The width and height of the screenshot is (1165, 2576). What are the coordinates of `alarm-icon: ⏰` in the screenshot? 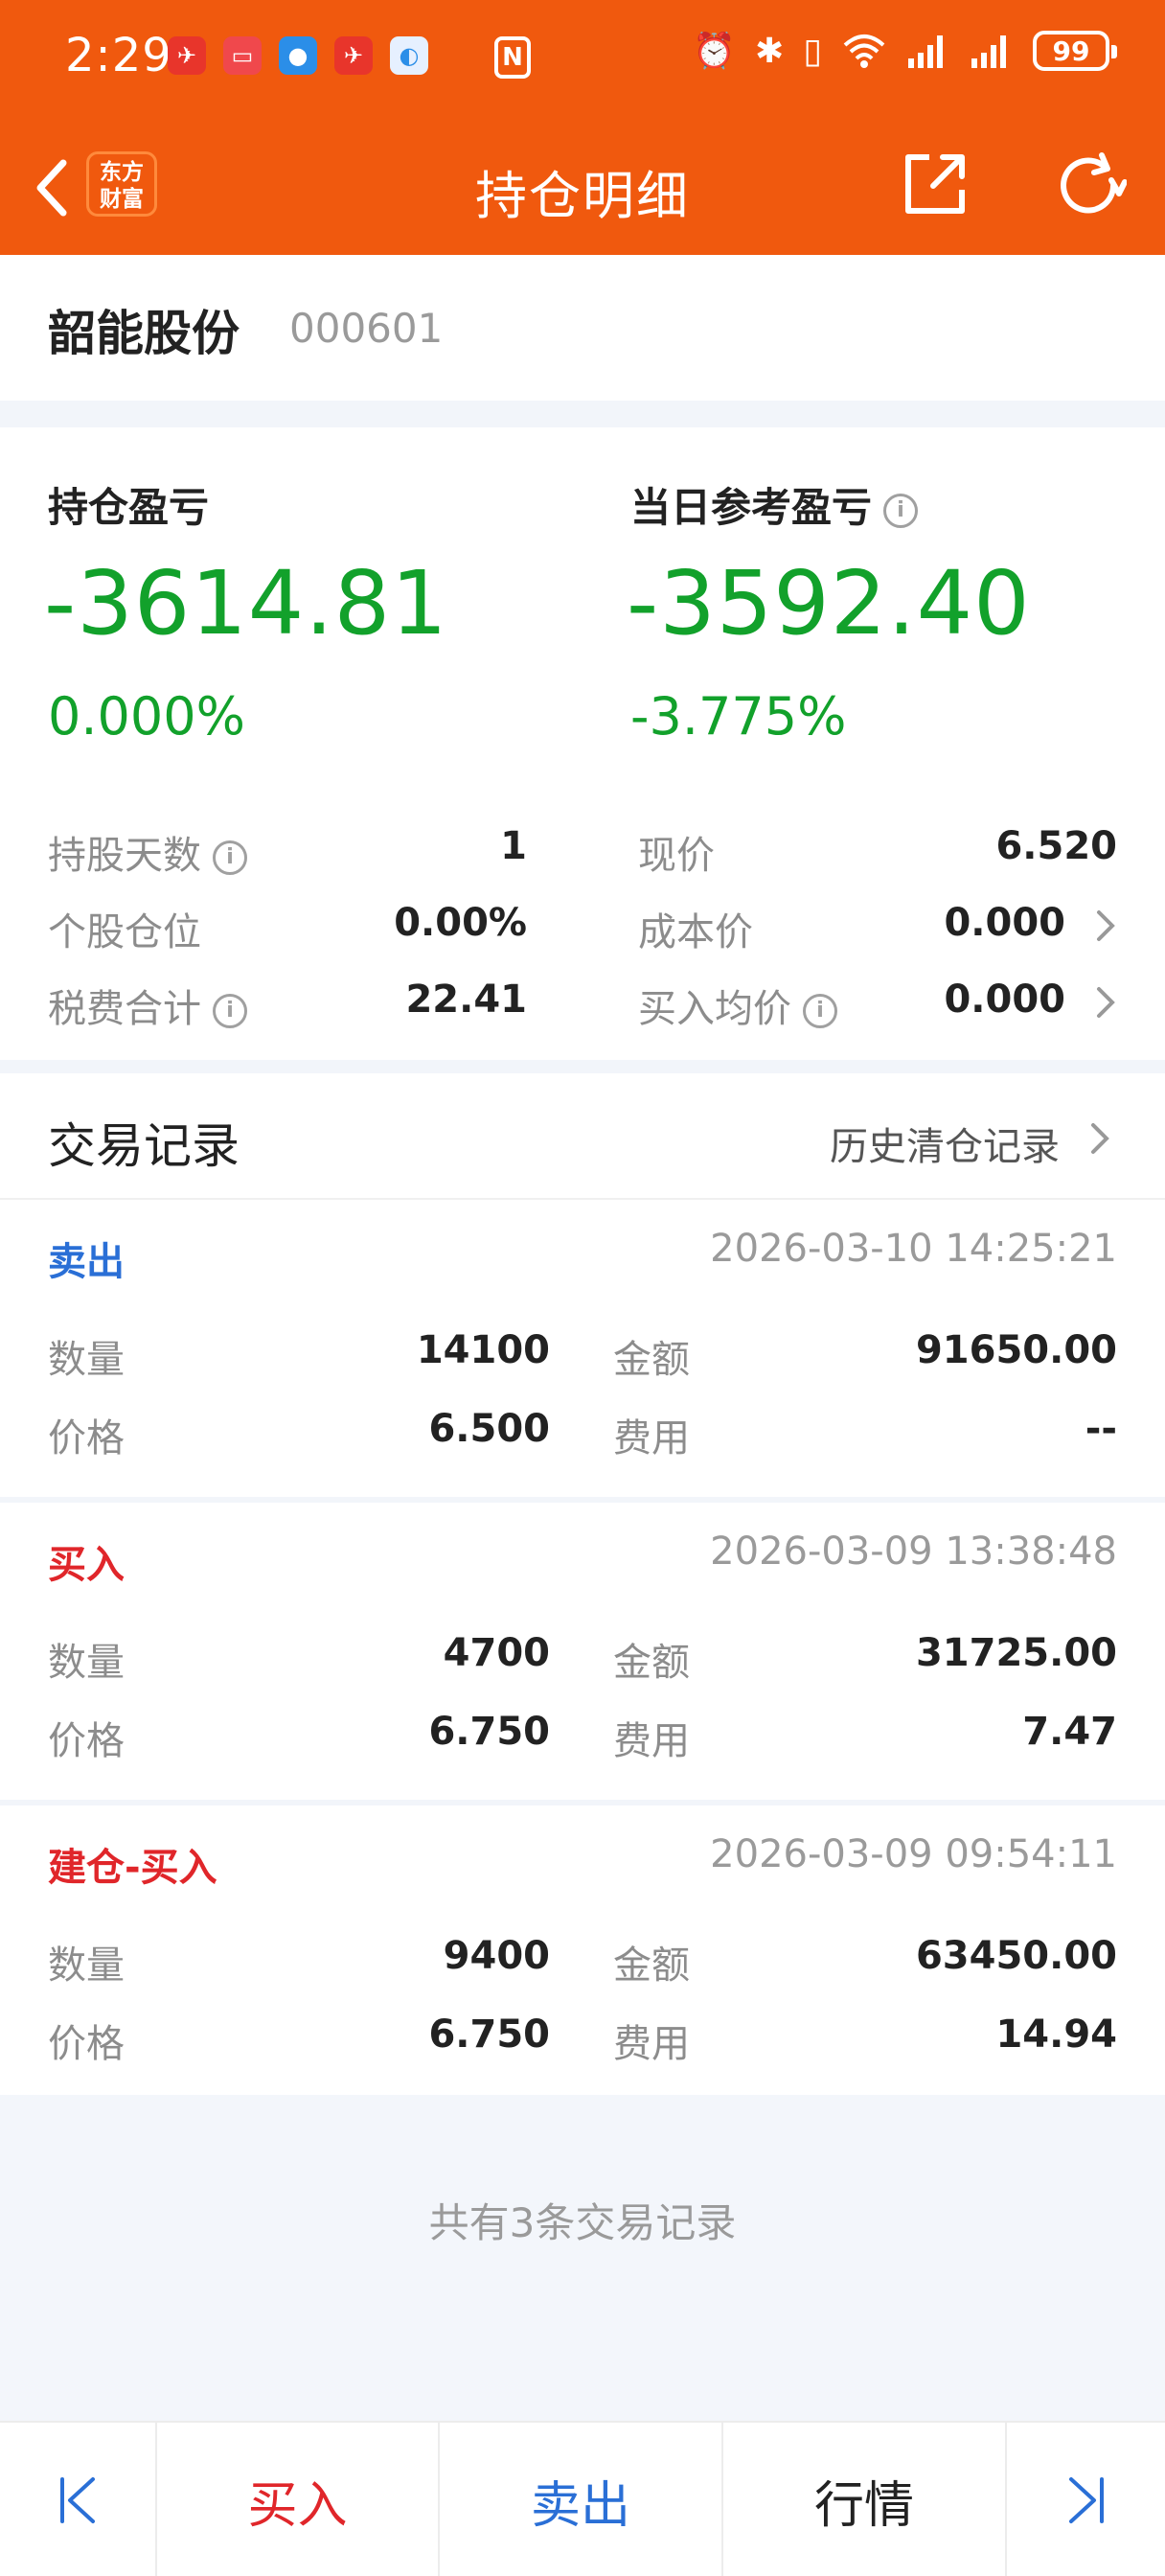 It's located at (715, 51).